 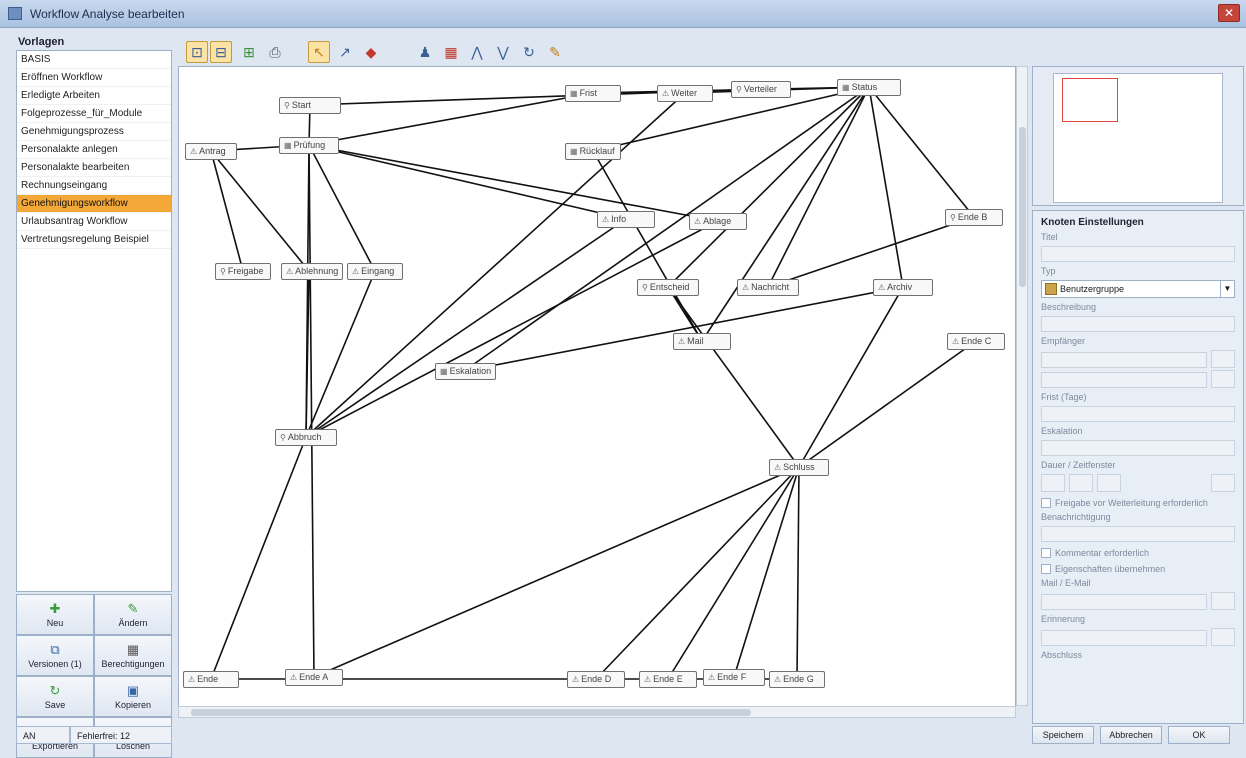 What do you see at coordinates (94, 186) in the screenshot?
I see `template-list-item: Rechnungseingang` at bounding box center [94, 186].